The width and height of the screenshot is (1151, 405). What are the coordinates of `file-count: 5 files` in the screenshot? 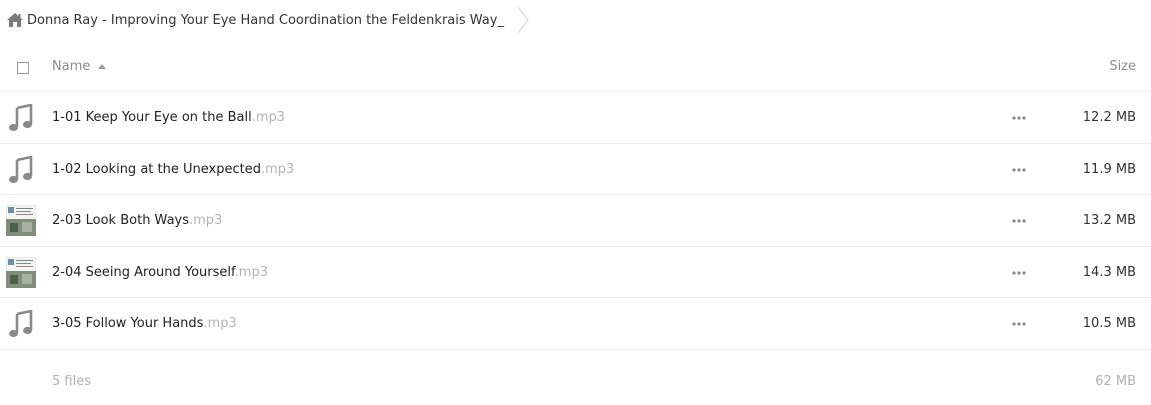 It's located at (71, 381).